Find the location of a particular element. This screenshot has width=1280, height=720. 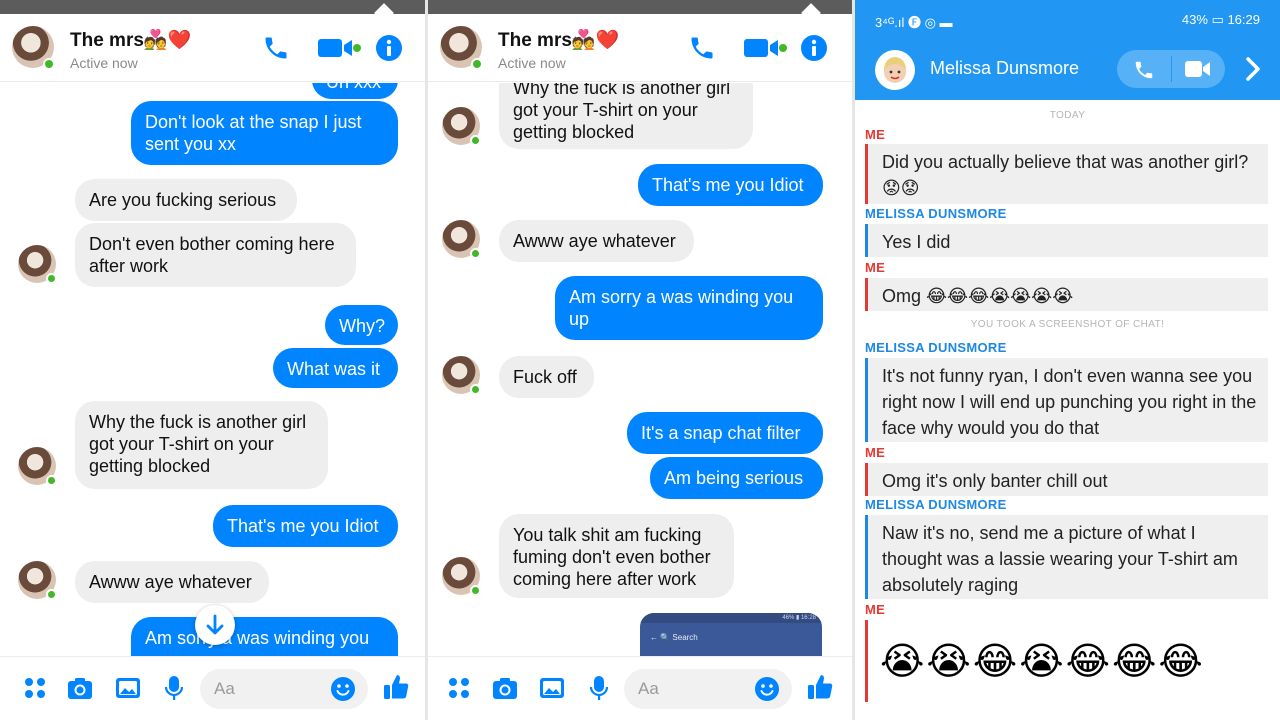

screenshot-thumbnail: 46% ▮ 16:28 ← 🔍 Search is located at coordinates (731, 634).